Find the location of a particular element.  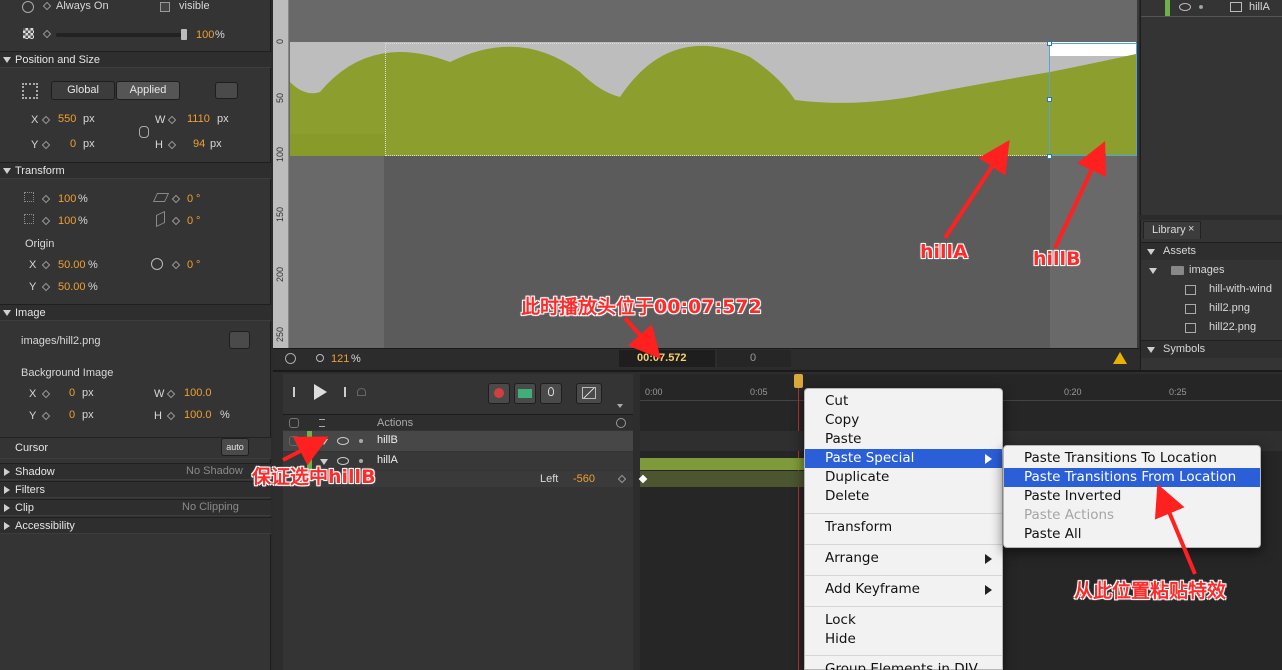

annotation-select-hillB: 保证选中hillB is located at coordinates (314, 477).